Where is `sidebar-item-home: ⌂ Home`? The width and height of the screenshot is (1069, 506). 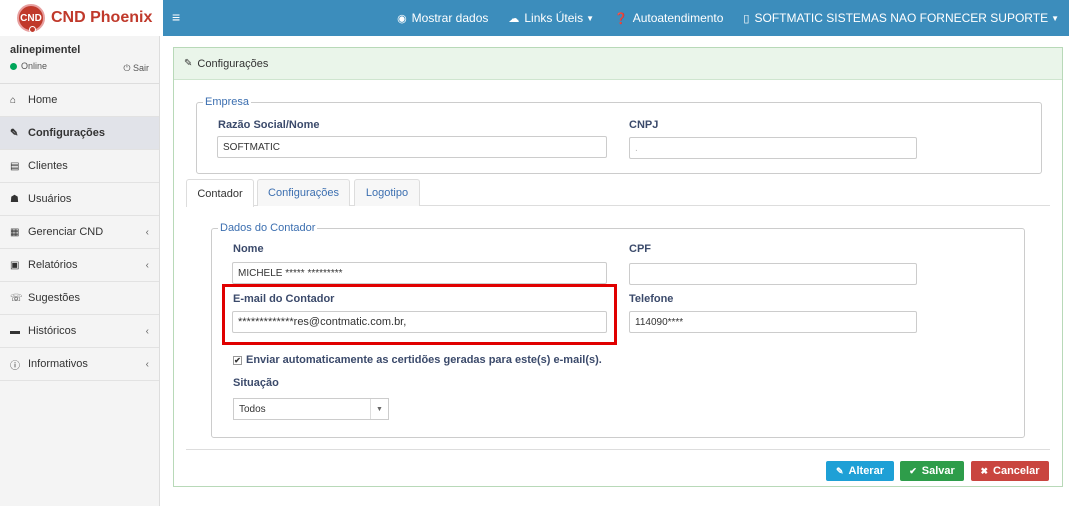 sidebar-item-home: ⌂ Home is located at coordinates (79, 100).